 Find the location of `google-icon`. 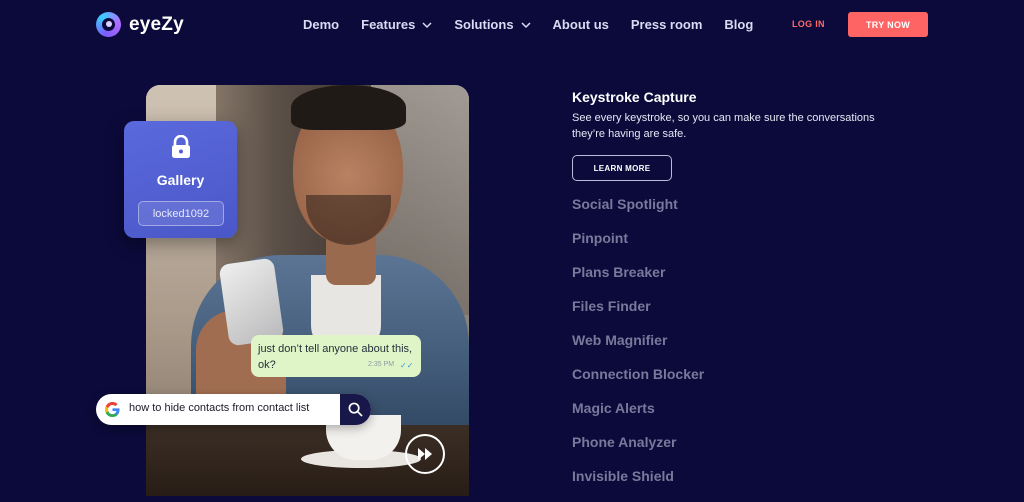

google-icon is located at coordinates (112, 409).